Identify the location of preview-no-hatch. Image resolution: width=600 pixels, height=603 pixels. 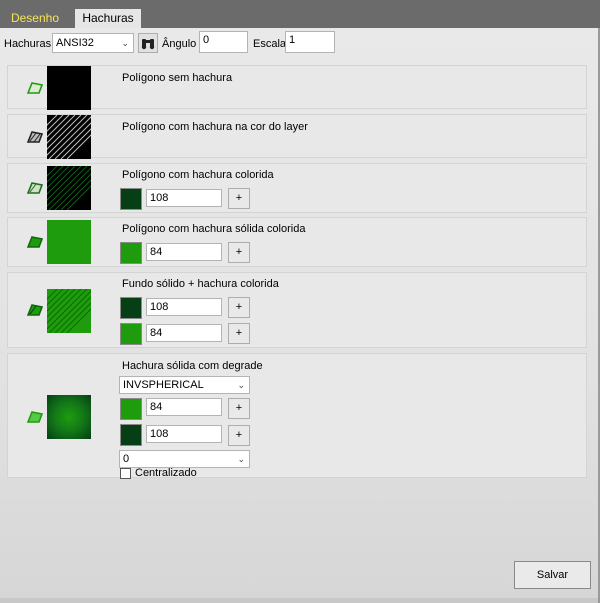
(69, 88).